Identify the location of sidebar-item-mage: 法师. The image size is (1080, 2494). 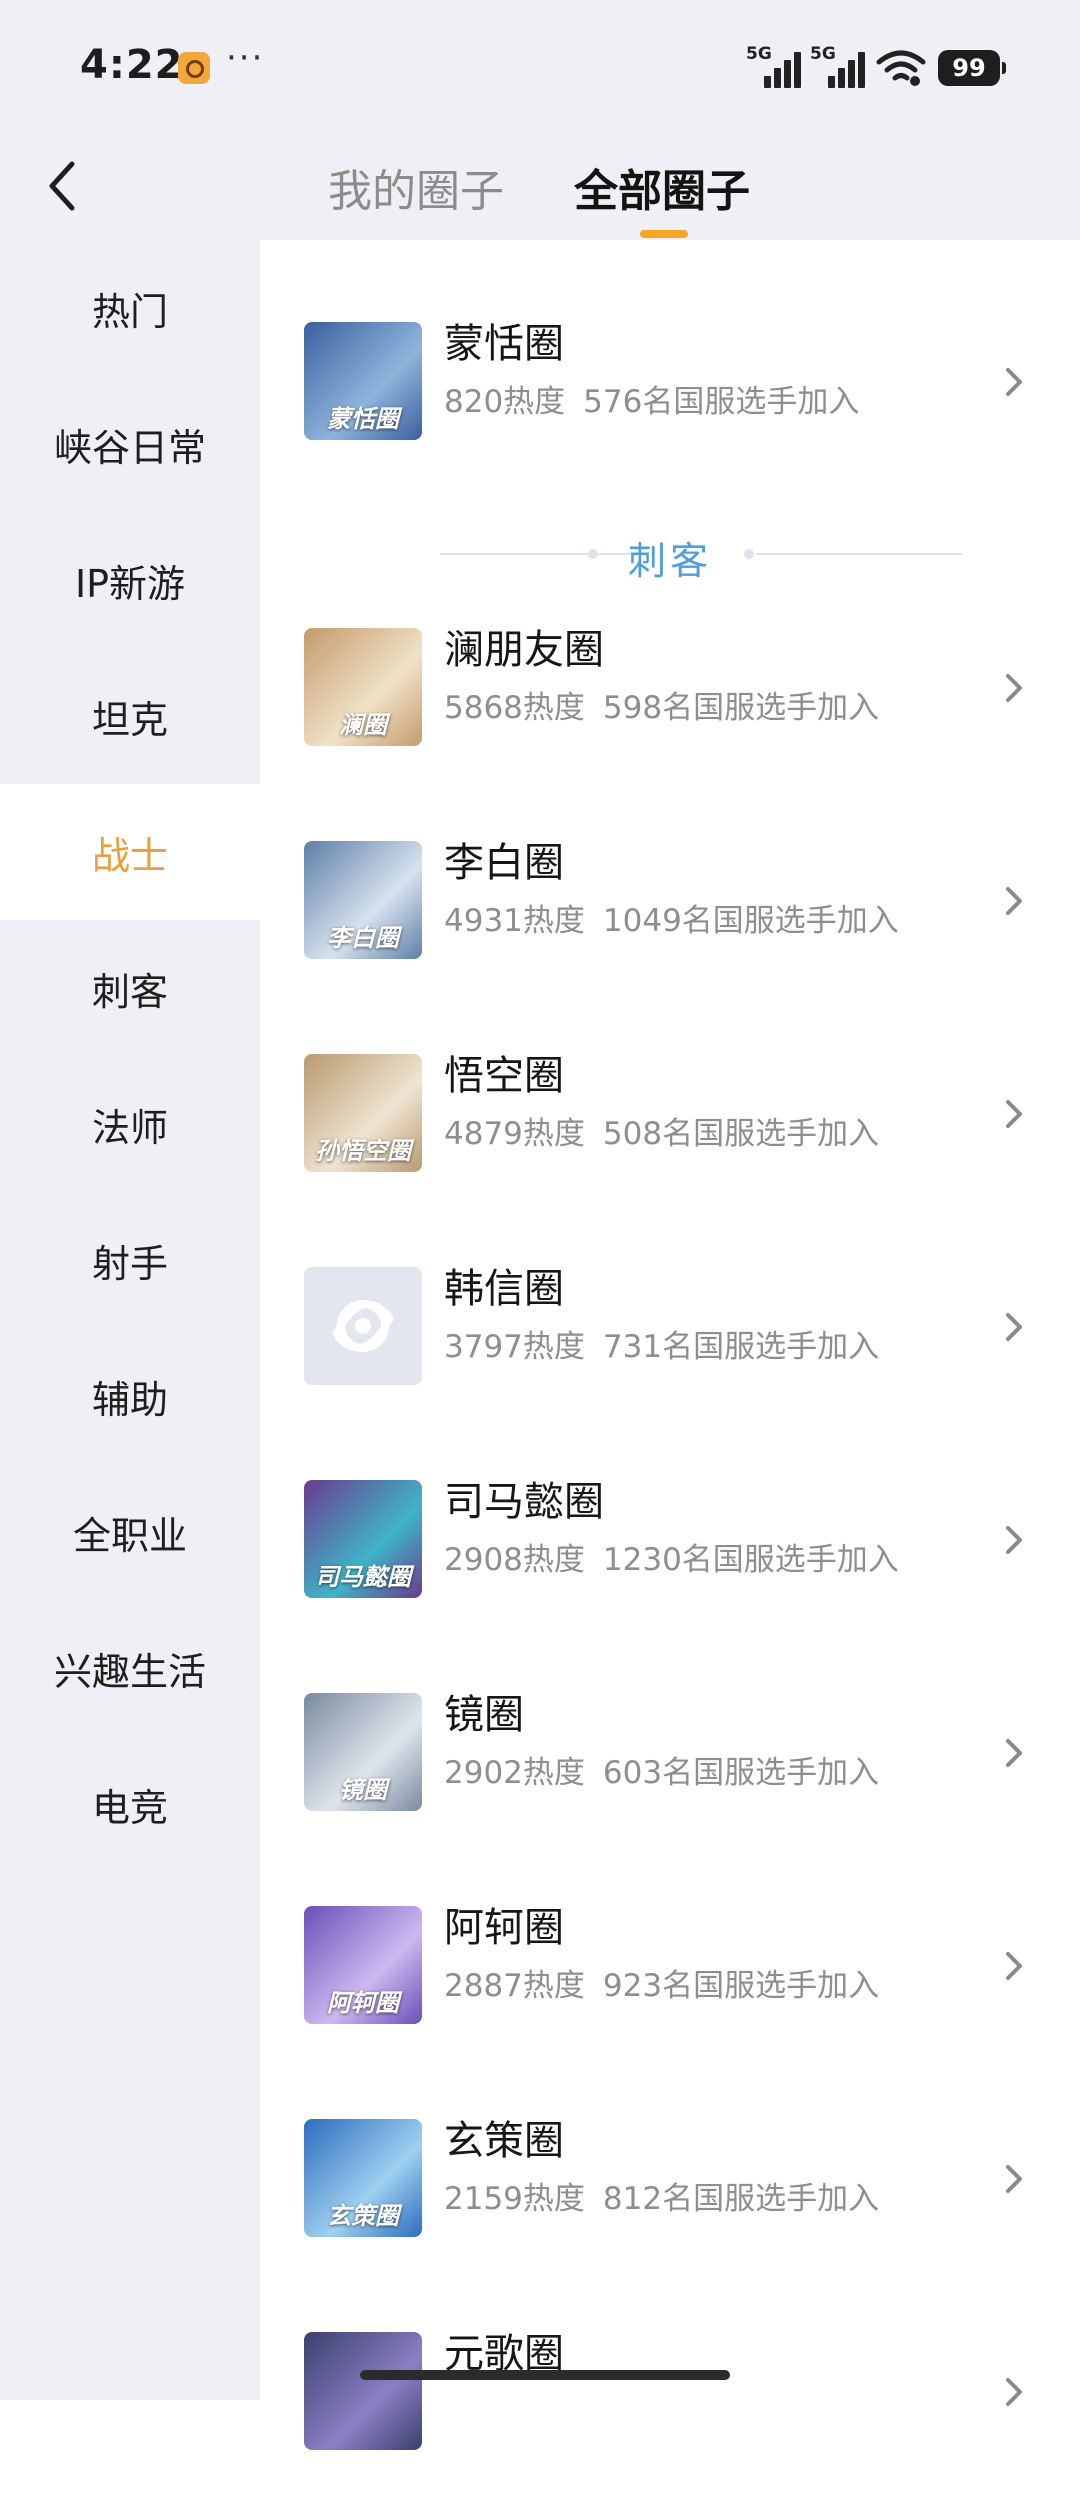
(130, 1124).